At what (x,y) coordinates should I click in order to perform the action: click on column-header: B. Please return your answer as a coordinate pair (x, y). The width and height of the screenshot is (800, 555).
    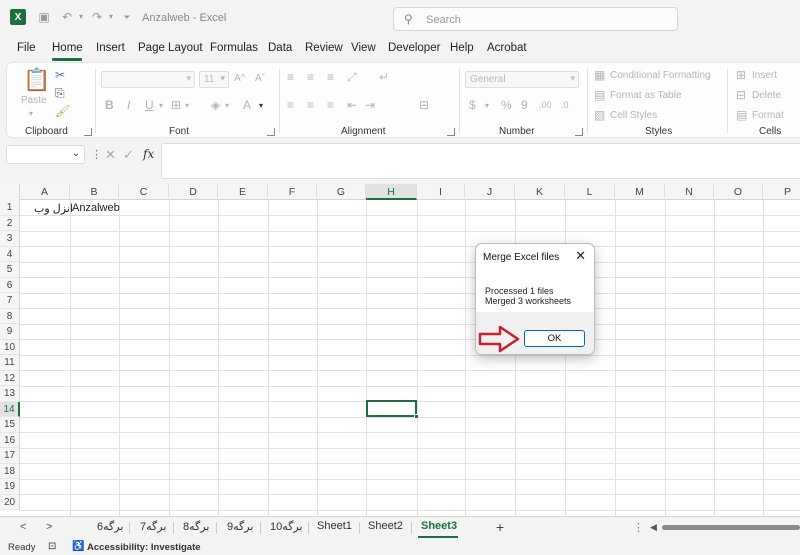
    Looking at the image, I should click on (94, 192).